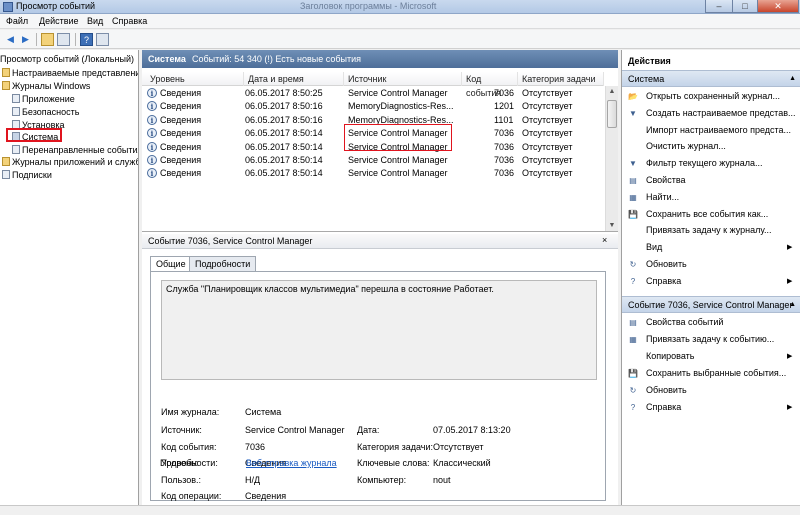 The width and height of the screenshot is (800, 515). I want to click on keywords-value: Классический, so click(462, 463).